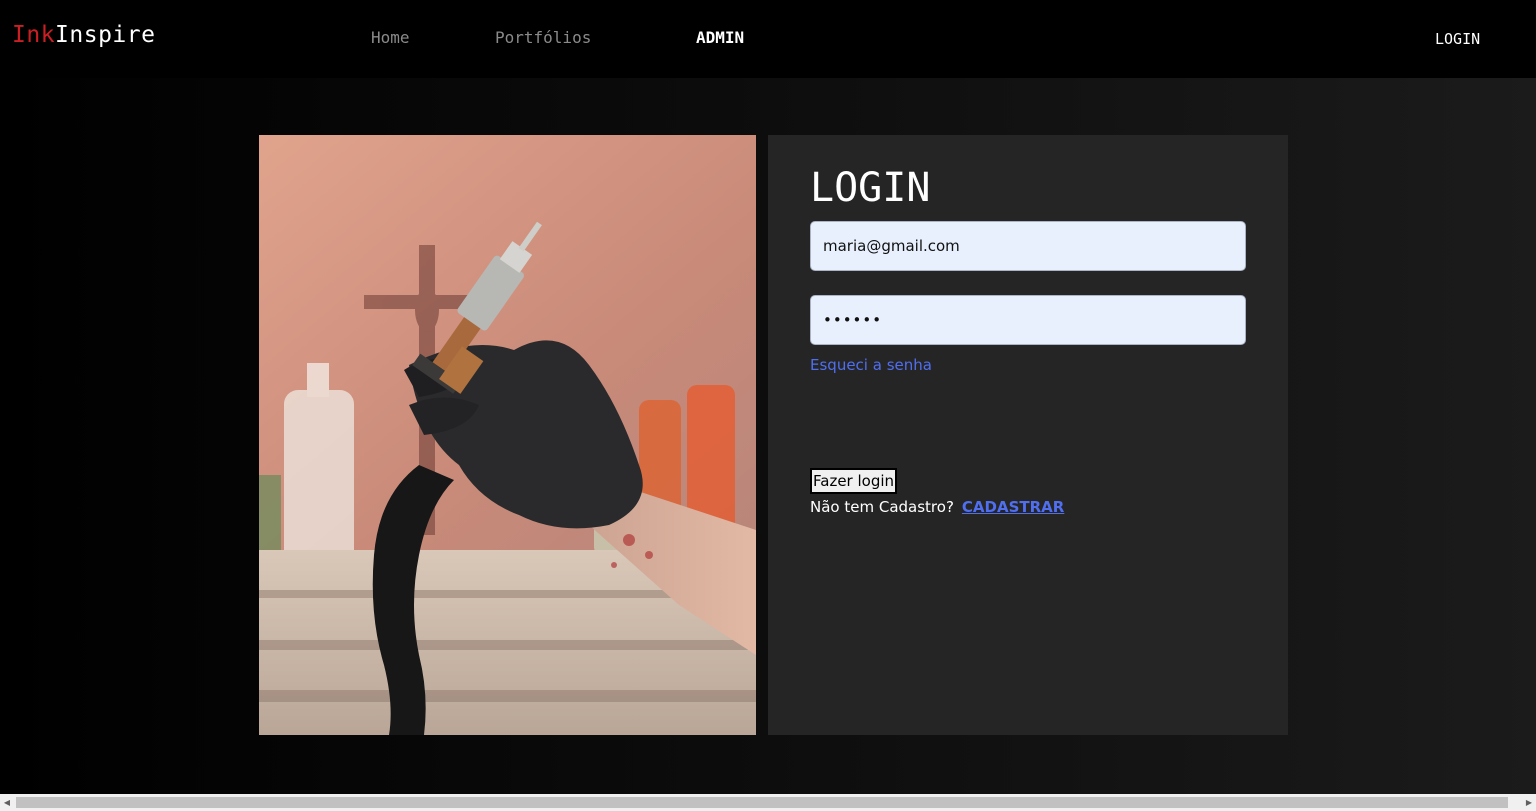 This screenshot has height=811, width=1536. What do you see at coordinates (871, 365) in the screenshot?
I see `forgot-password-link: Esqueci a senha` at bounding box center [871, 365].